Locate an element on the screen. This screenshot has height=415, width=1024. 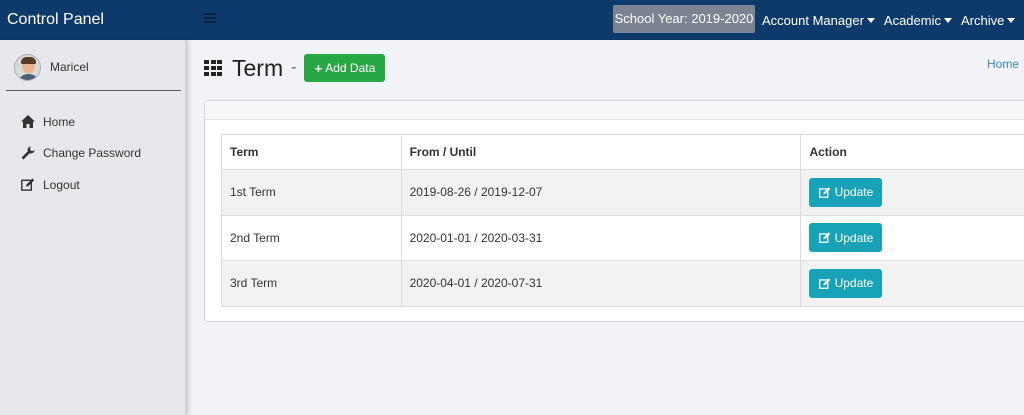
nav-archive-label: Archive is located at coordinates (982, 20).